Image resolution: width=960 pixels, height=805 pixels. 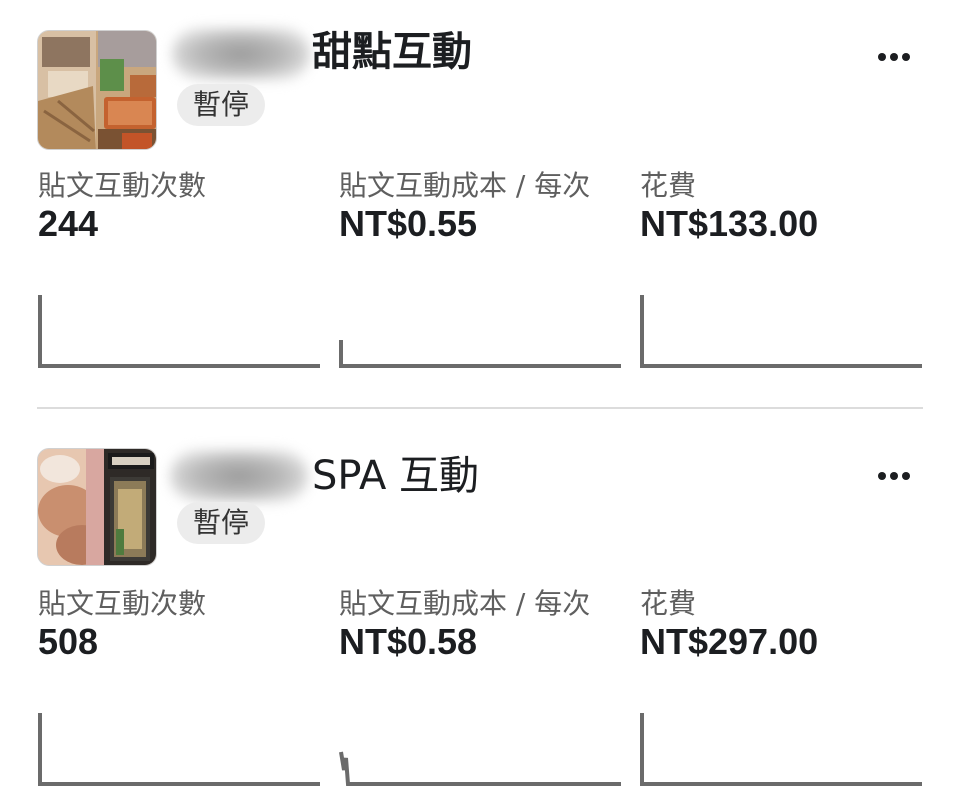 I want to click on metric-value: NT$297.00, so click(x=729, y=641).